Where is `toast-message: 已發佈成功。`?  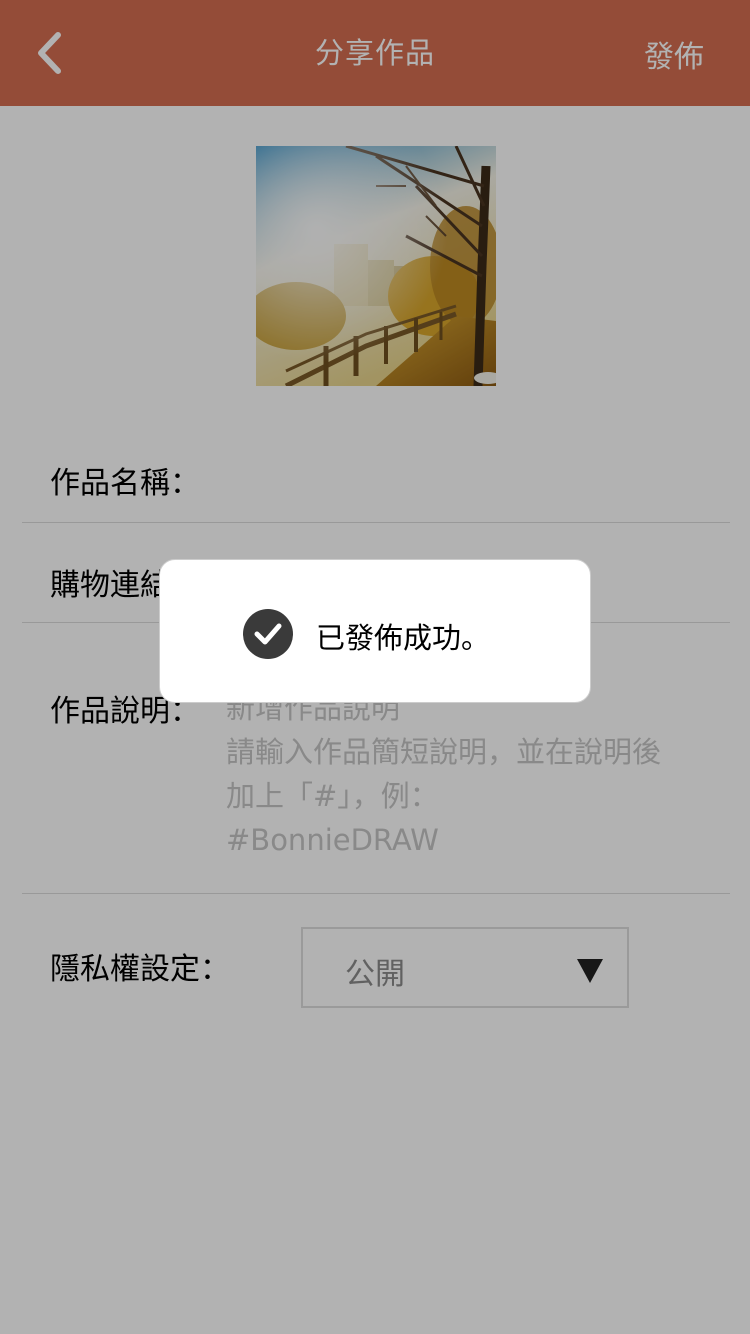 toast-message: 已發佈成功。 is located at coordinates (403, 638).